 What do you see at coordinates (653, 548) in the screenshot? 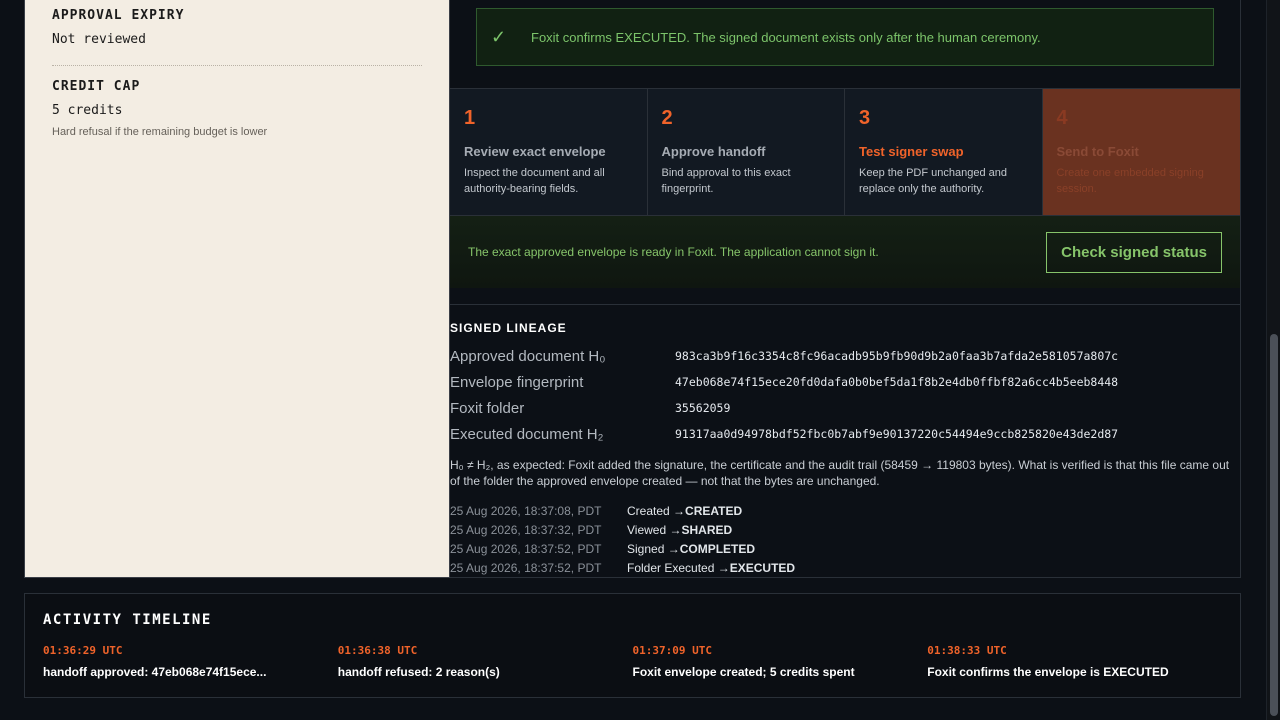
I see `event-label: Signed →` at bounding box center [653, 548].